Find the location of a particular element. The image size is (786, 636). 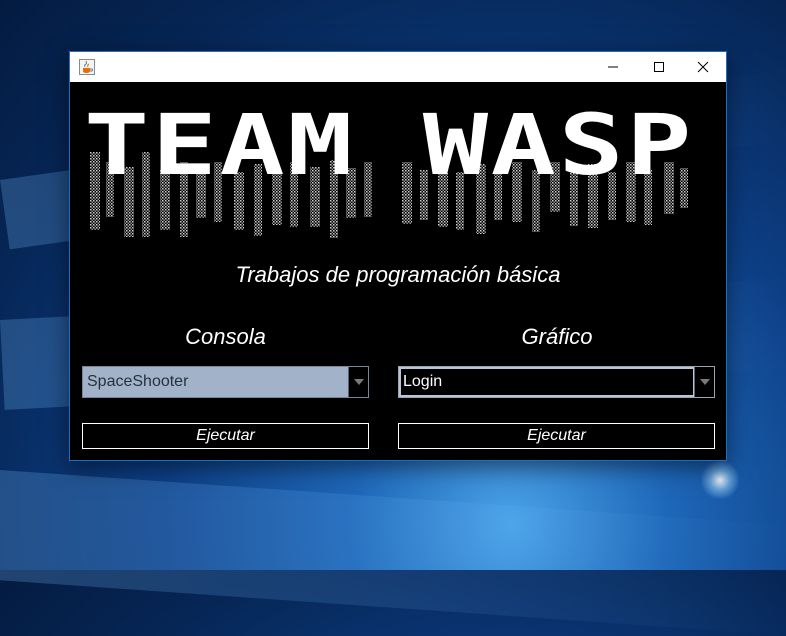

maximize-icon is located at coordinates (659, 67).